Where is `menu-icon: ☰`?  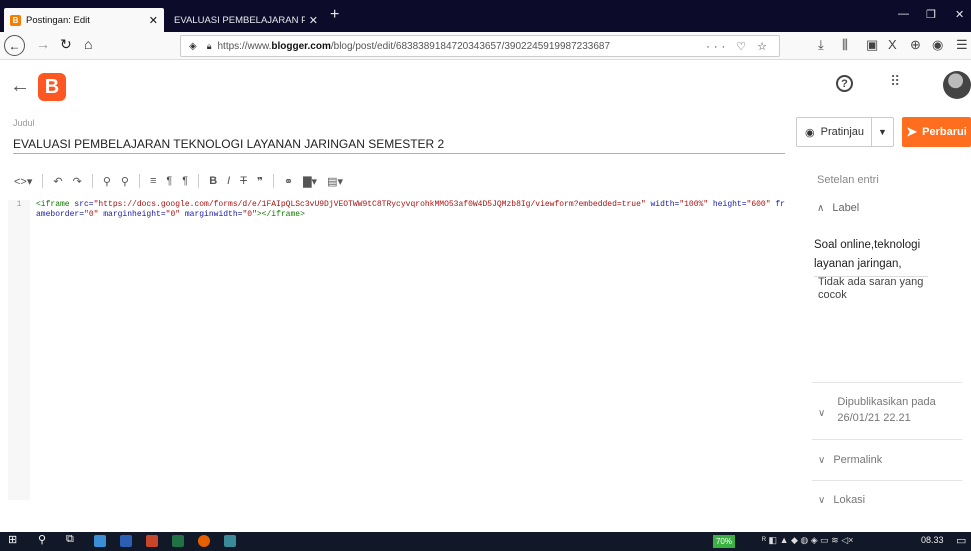
menu-icon: ☰ is located at coordinates (962, 45).